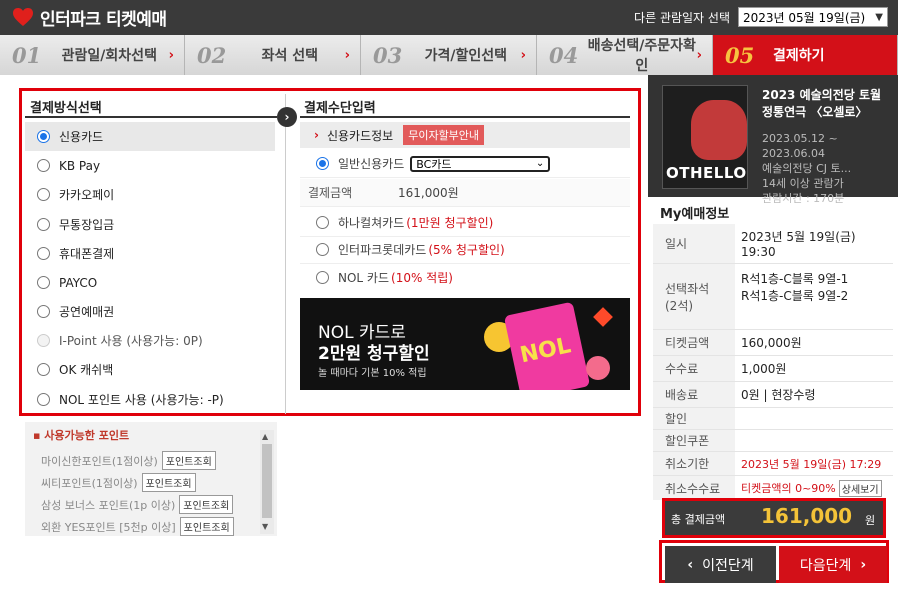 Image resolution: width=898 pixels, height=595 pixels. I want to click on info-key: 취소수수료, so click(694, 488).